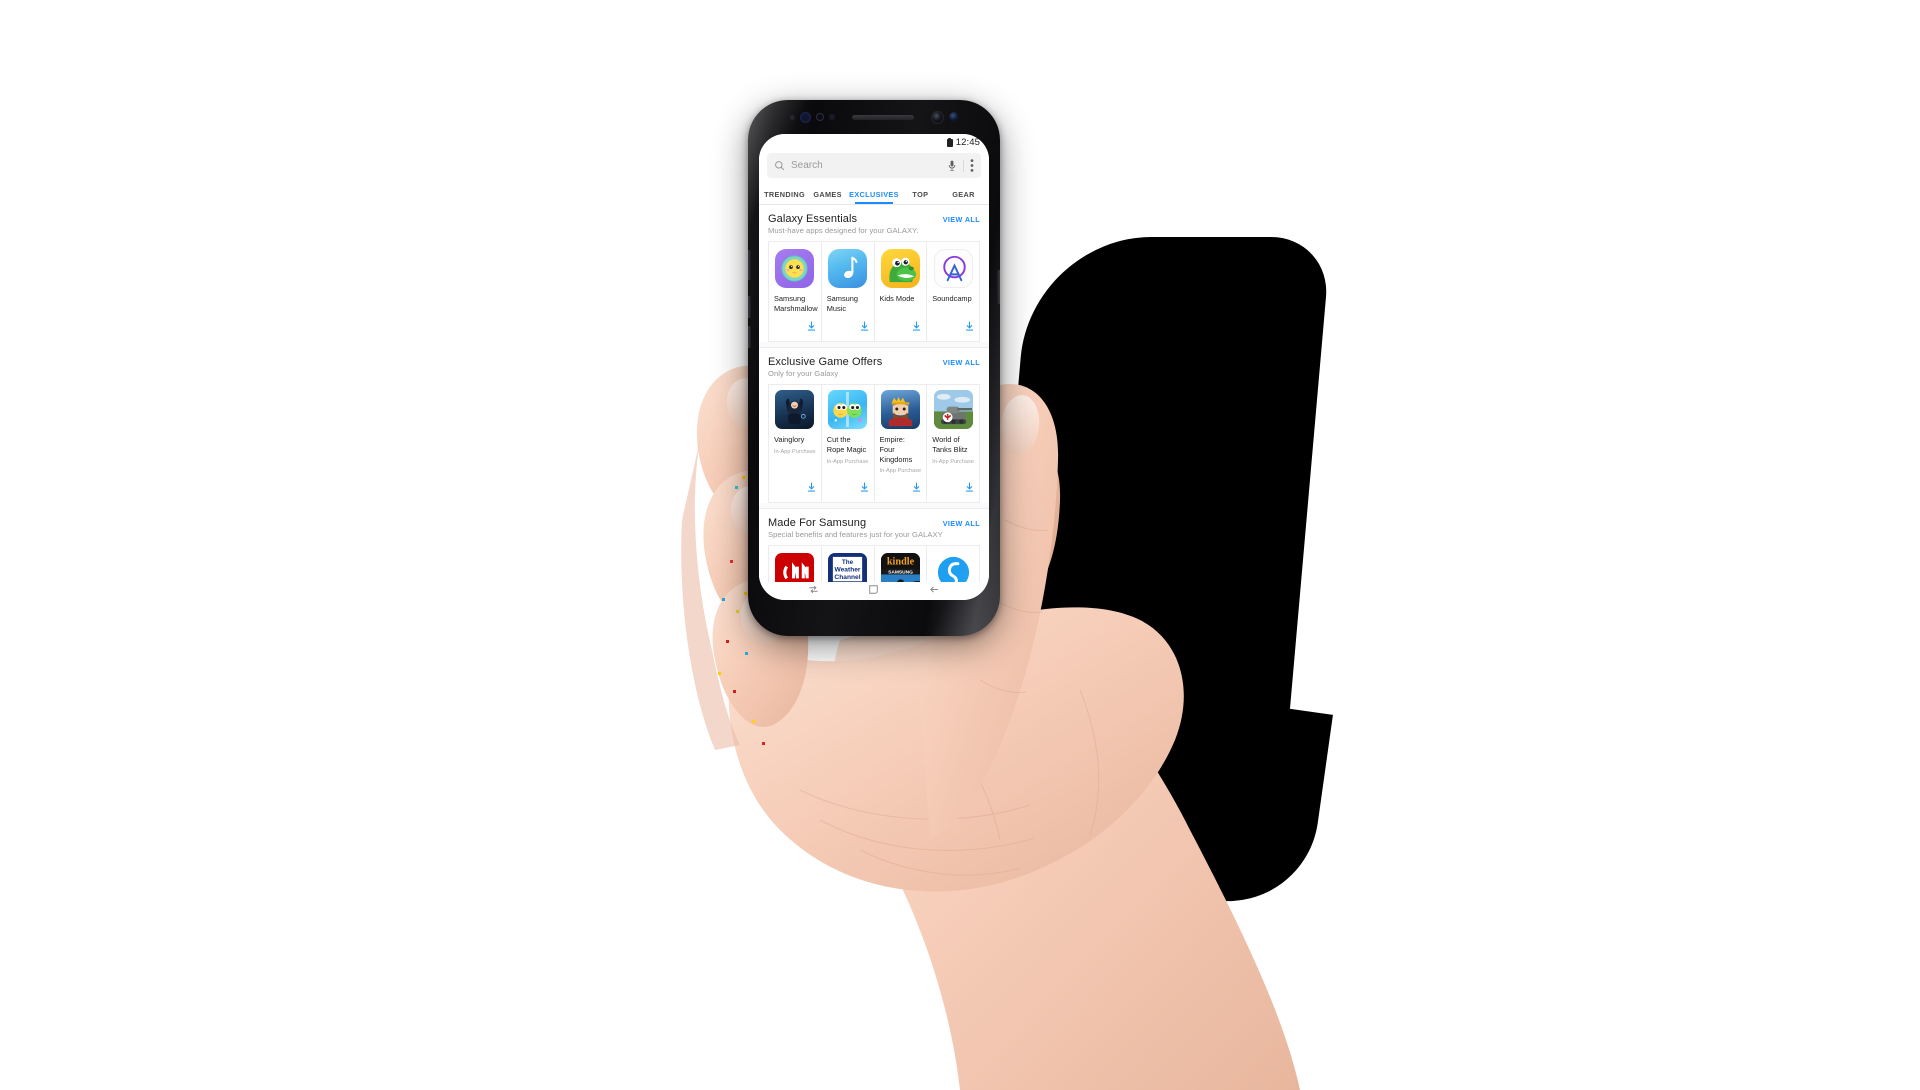 The width and height of the screenshot is (1920, 1090). What do you see at coordinates (827, 197) in the screenshot?
I see `tab-games: GAMES` at bounding box center [827, 197].